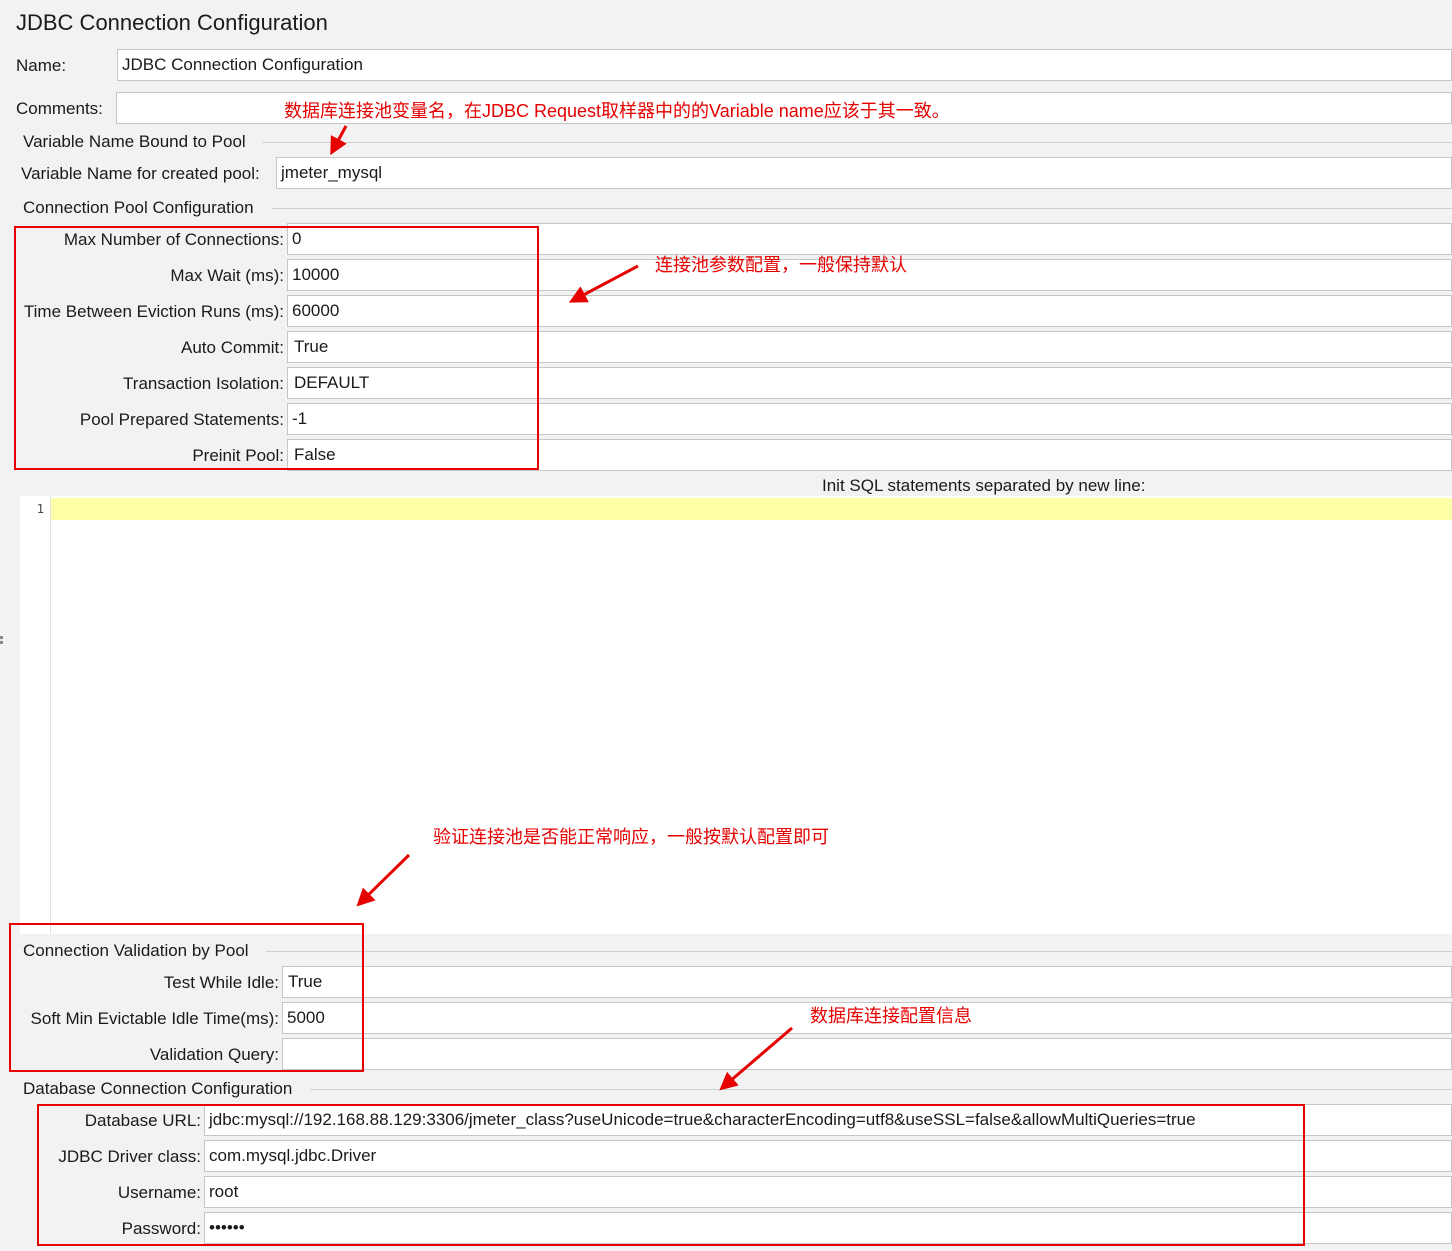 This screenshot has height=1251, width=1452. Describe the element at coordinates (781, 265) in the screenshot. I see `pool-annotation: 连接池参数配置，一般保持默认` at that location.